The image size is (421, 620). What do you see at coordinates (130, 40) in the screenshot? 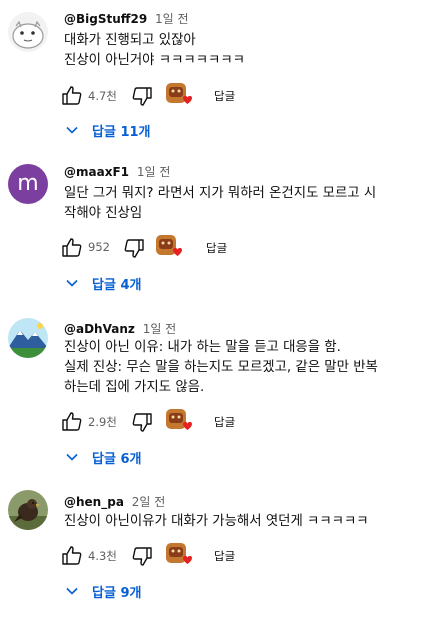
I see `comment-line: 대화가 진행되고 있잖아` at bounding box center [130, 40].